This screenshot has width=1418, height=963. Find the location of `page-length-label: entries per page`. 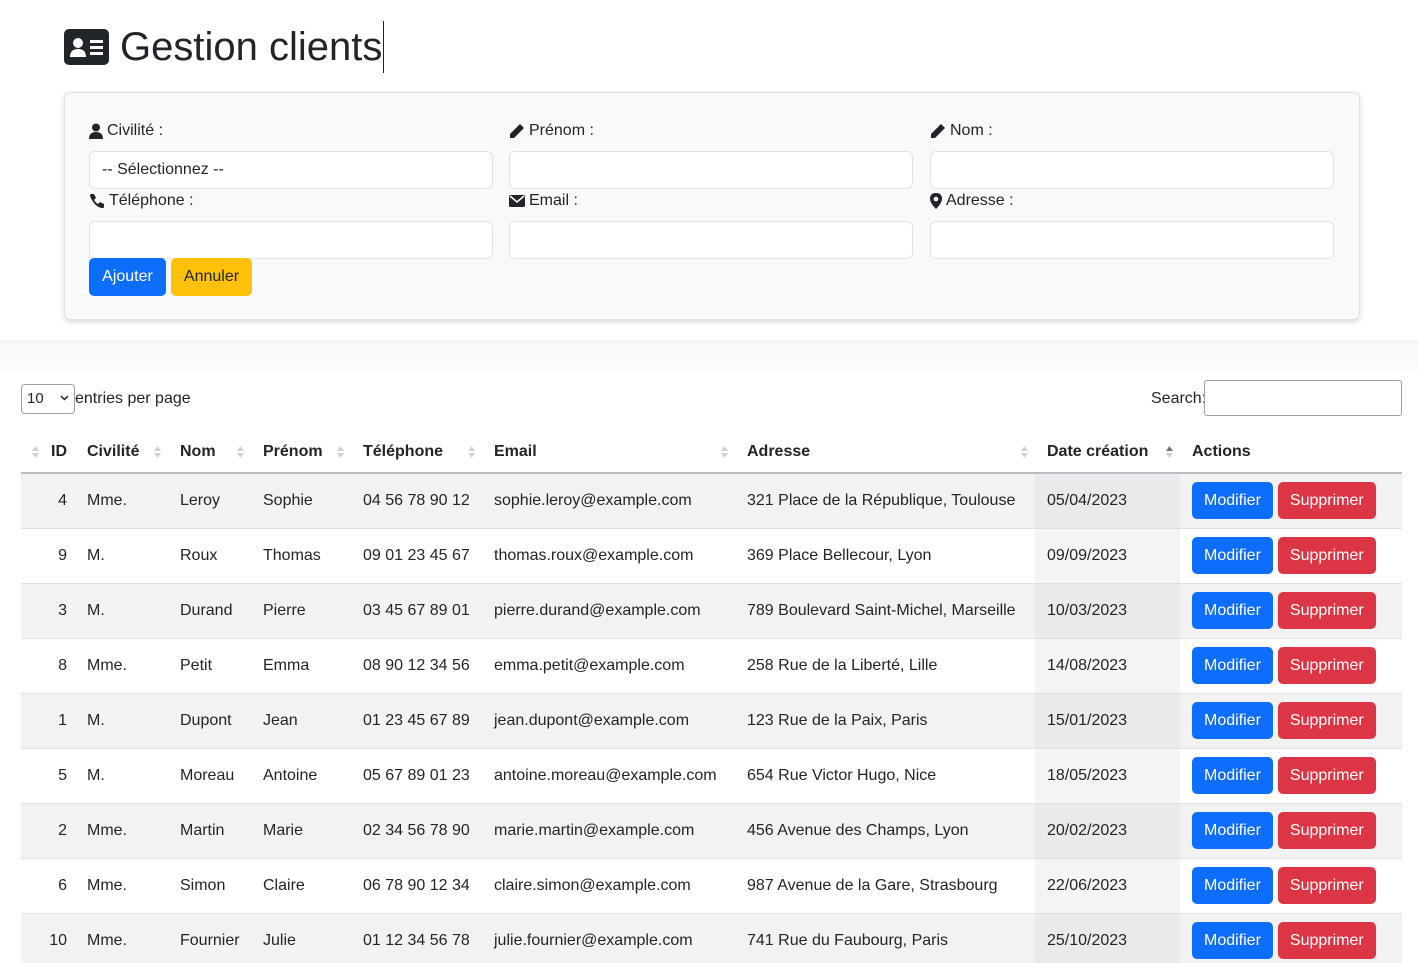

page-length-label: entries per page is located at coordinates (133, 398).